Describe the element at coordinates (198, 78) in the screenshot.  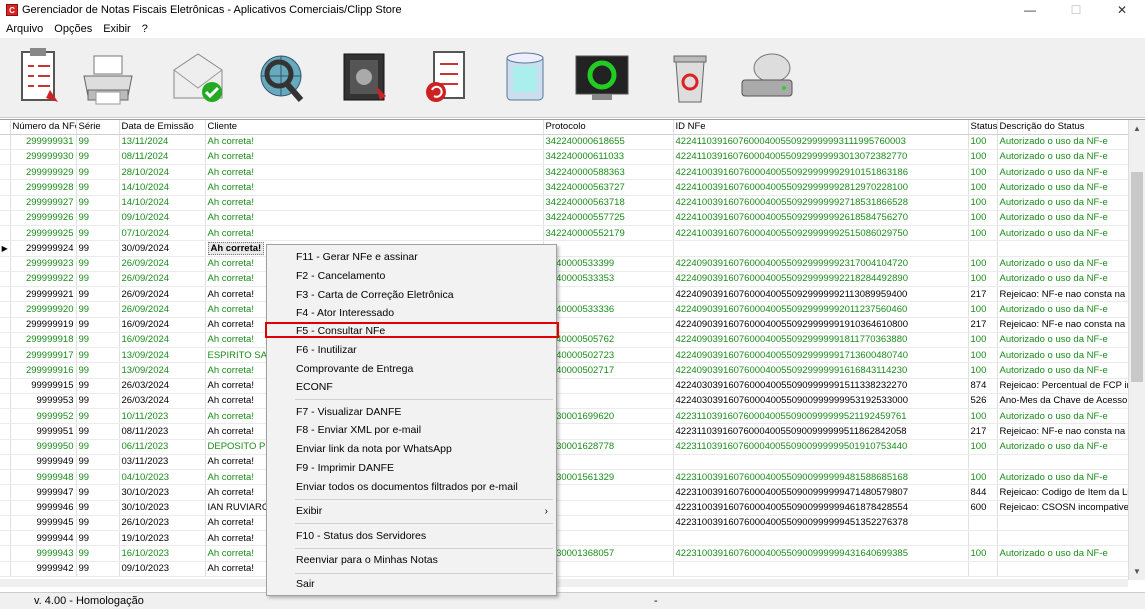
I see `email-icon` at that location.